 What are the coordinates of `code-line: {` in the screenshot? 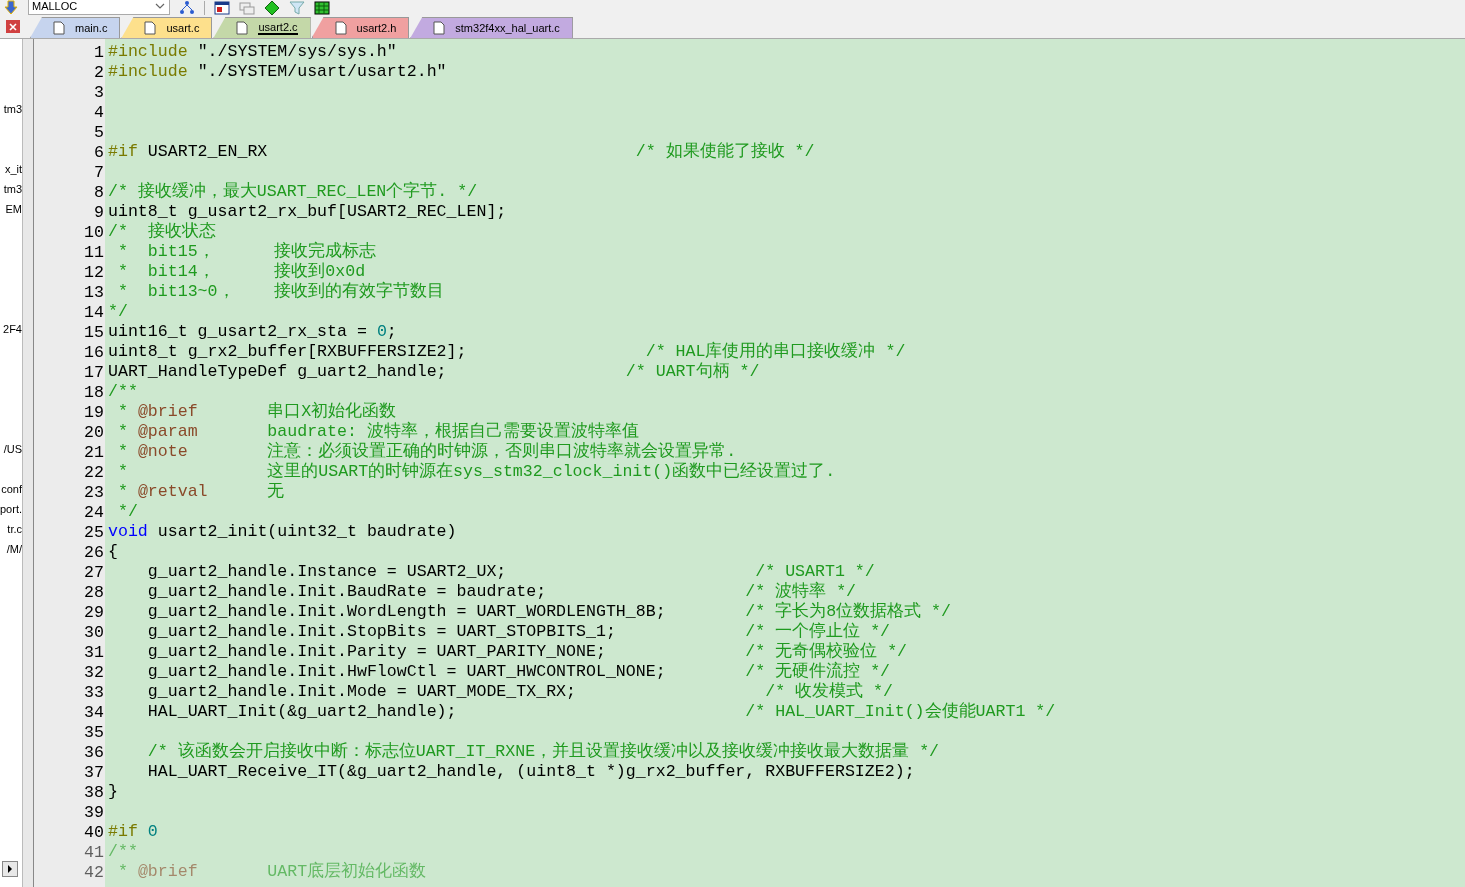 It's located at (113, 552).